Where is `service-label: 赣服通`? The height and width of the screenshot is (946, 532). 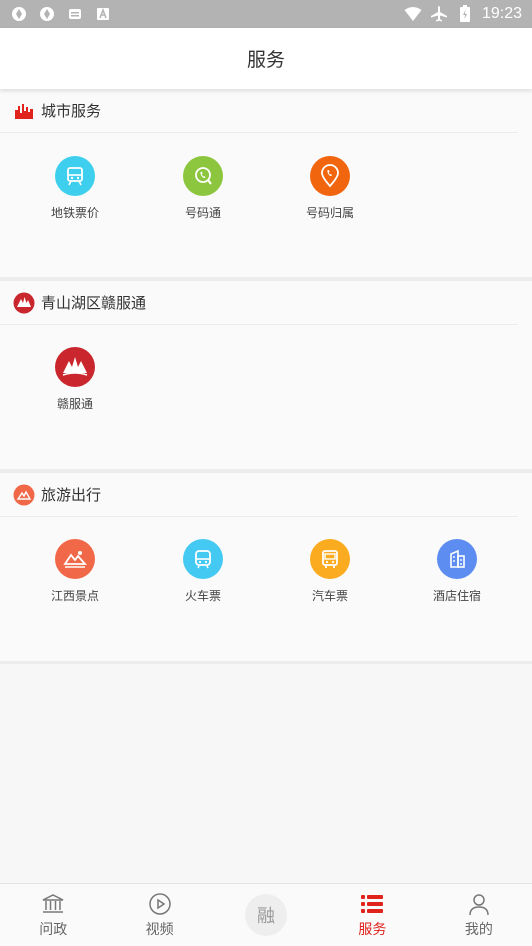
service-label: 赣服通 is located at coordinates (74, 404).